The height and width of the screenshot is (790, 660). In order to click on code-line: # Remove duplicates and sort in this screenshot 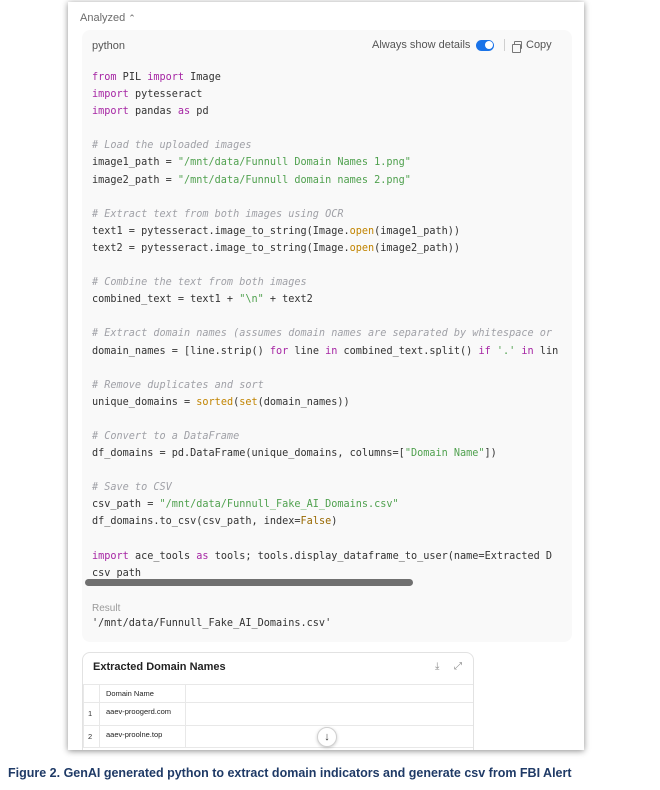, I will do `click(178, 385)`.